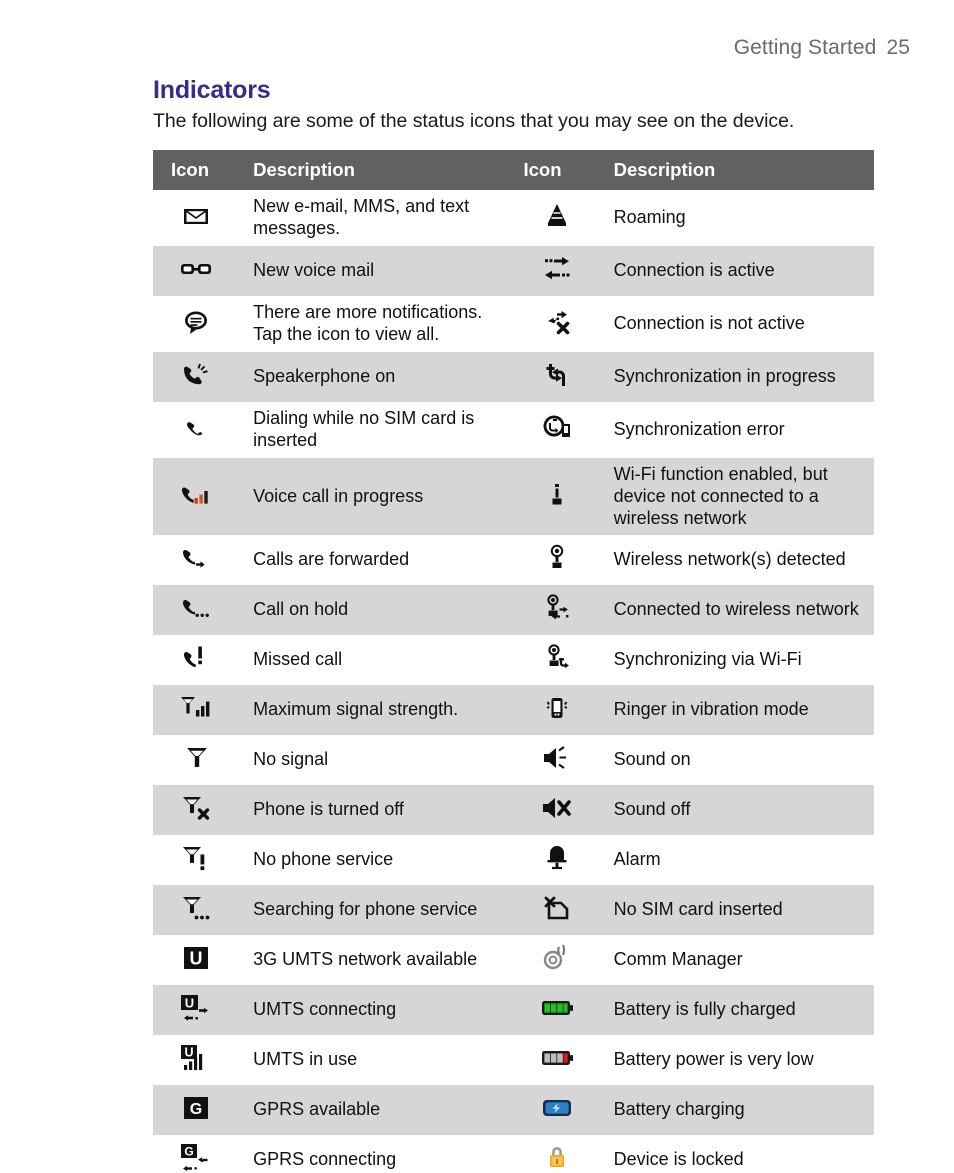 The image size is (954, 1173). I want to click on sync-error-icon, so click(557, 428).